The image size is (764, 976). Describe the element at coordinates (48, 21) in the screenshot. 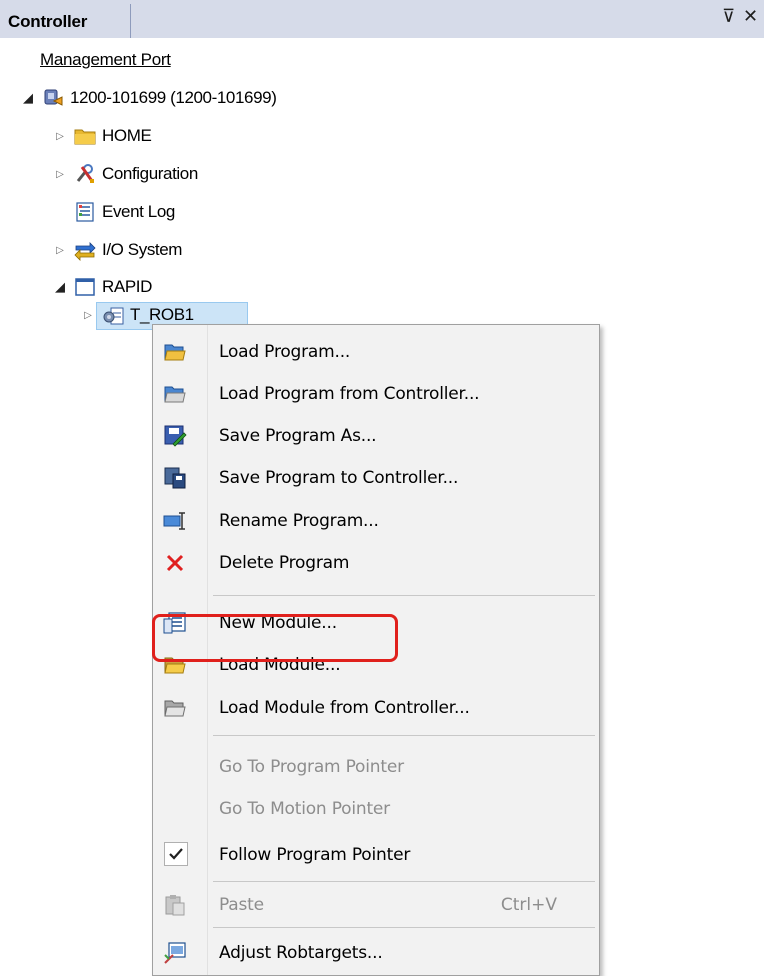

I see `panel-title: Controller` at that location.